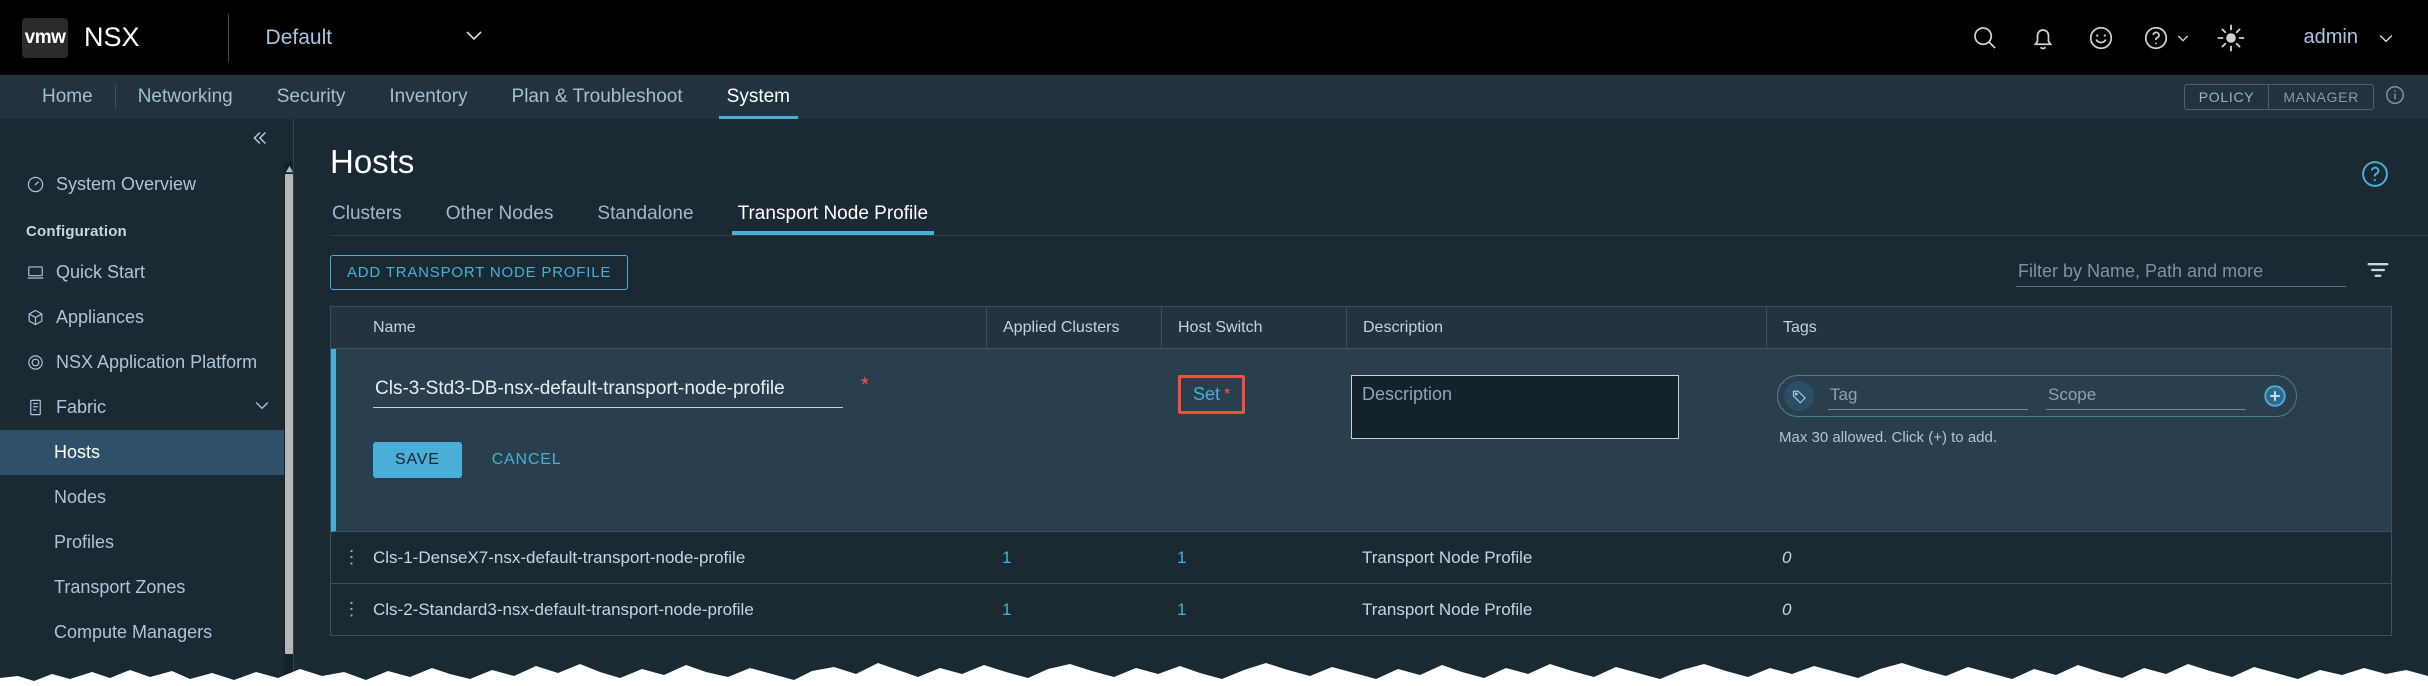  Describe the element at coordinates (147, 362) in the screenshot. I see `sidebar-item-nsx-application-platform: NSX Application Platform` at that location.